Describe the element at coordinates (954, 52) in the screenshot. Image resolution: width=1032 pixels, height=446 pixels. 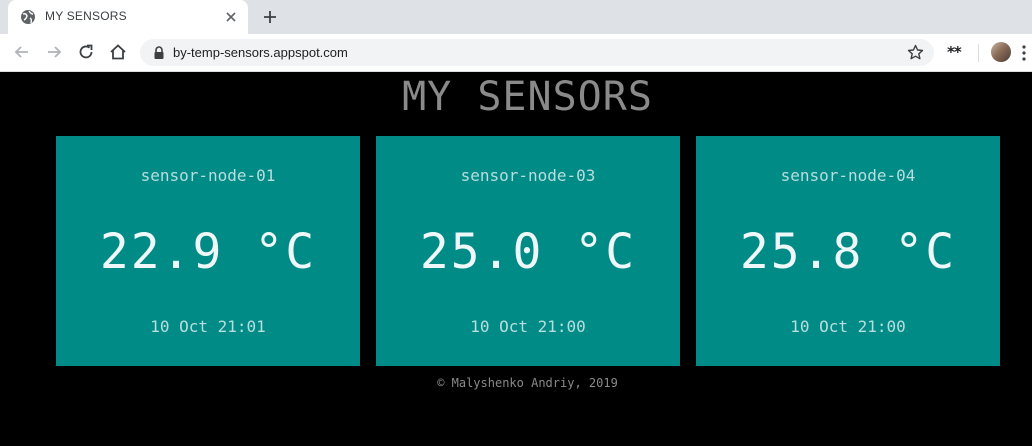
I see `extension-icon: **` at that location.